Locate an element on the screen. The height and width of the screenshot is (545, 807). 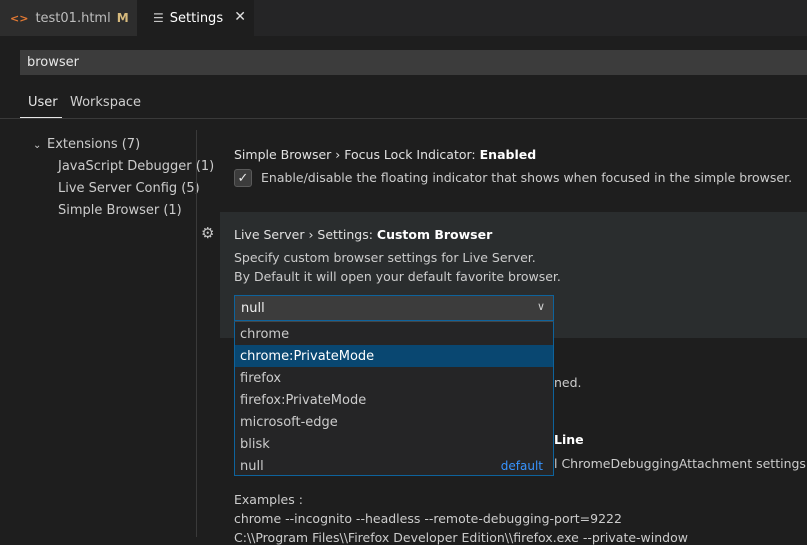
setting-name: Custom Browser is located at coordinates (434, 234).